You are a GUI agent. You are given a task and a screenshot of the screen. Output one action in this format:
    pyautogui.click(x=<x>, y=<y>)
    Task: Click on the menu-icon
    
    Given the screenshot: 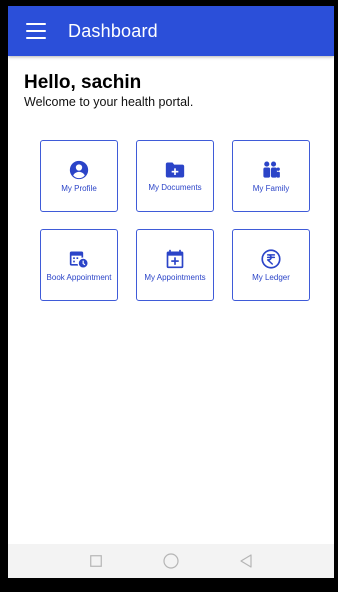 What is the action you would take?
    pyautogui.click(x=36, y=31)
    